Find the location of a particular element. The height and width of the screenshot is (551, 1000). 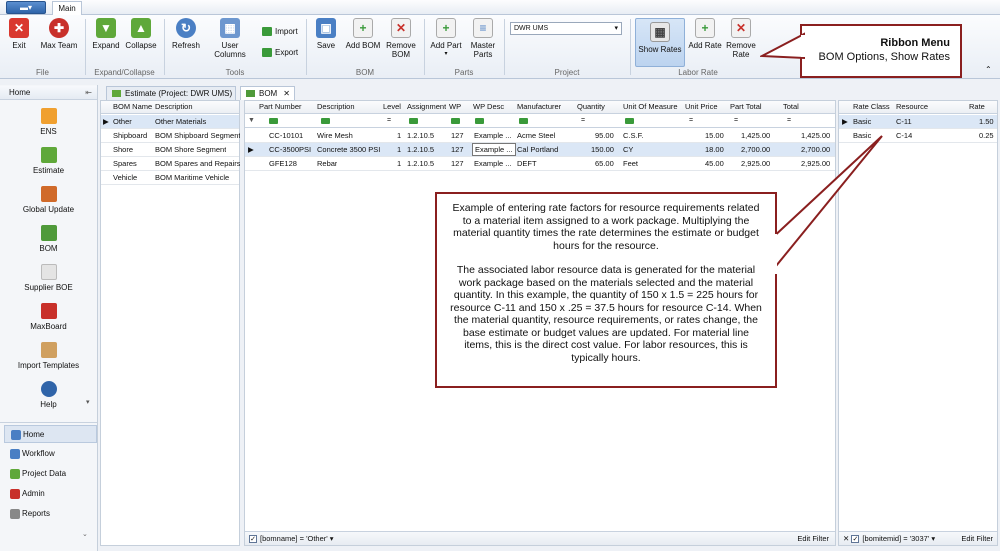

export-icon is located at coordinates (267, 52).